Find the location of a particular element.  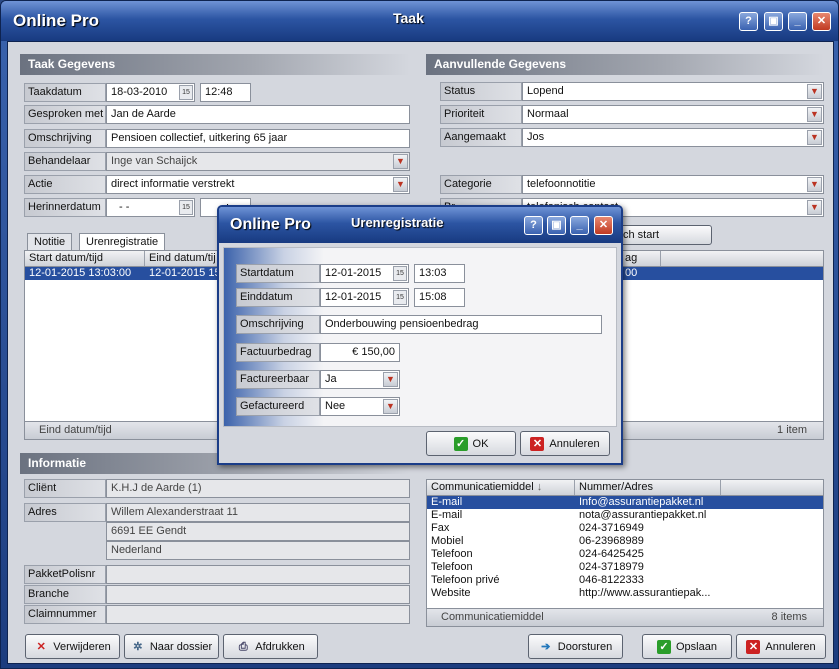

title-bar: Online Pro Taak ? ▣ _ ✕ is located at coordinates (419, 21).